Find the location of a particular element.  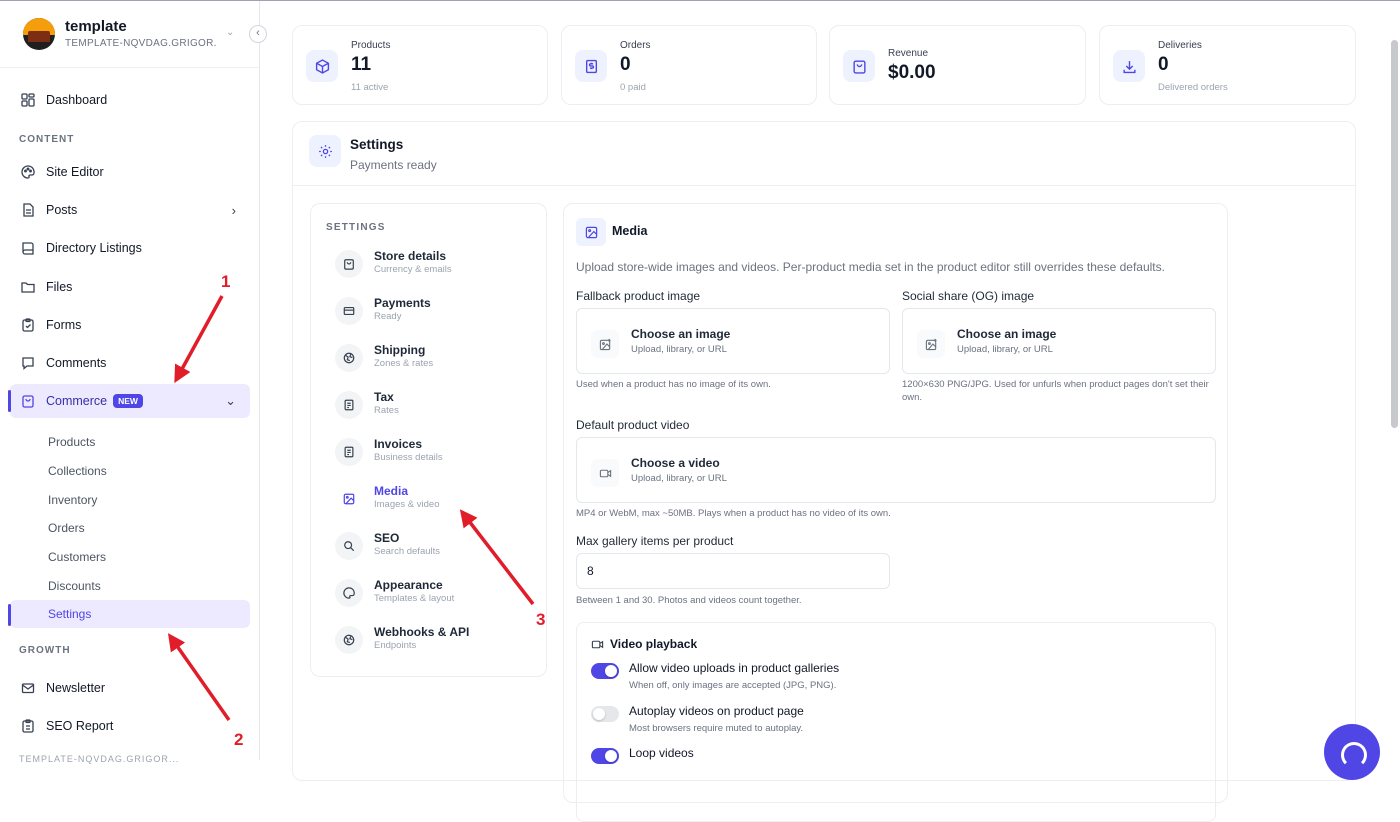

nav-comments: Comments is located at coordinates (130, 363).